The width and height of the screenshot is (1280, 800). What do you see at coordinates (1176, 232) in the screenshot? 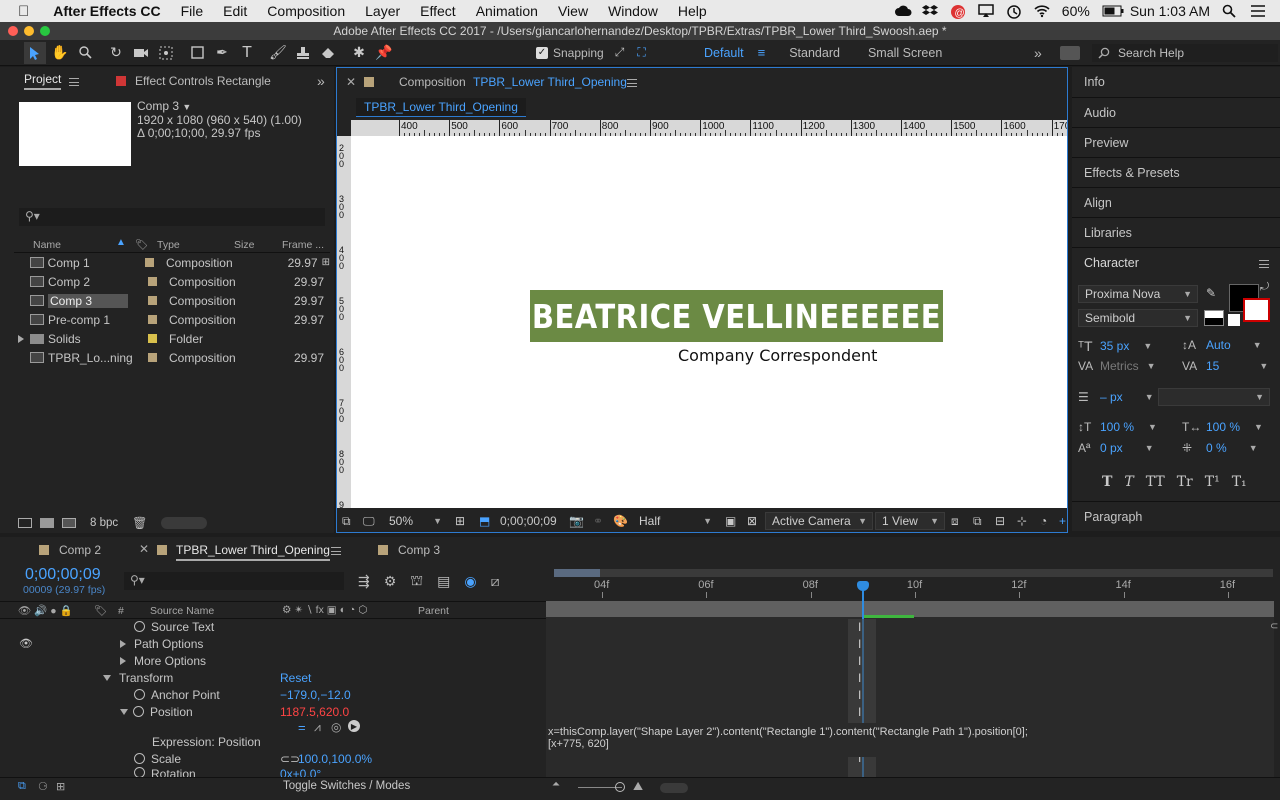
I see `panel-libraries: Libraries` at bounding box center [1176, 232].